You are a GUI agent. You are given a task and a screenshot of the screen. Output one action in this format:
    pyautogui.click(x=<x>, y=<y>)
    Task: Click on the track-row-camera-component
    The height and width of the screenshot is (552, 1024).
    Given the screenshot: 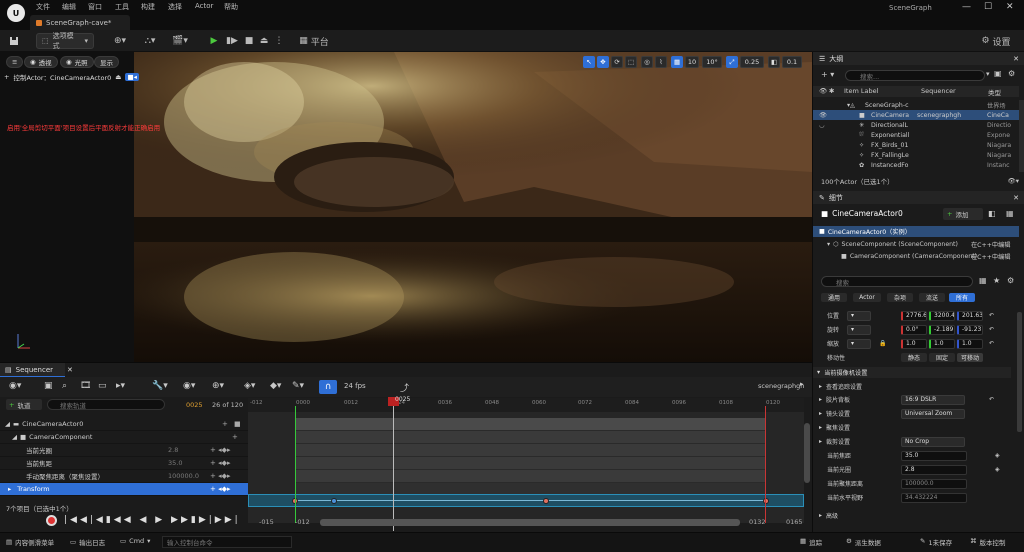 What is the action you would take?
    pyautogui.click(x=530, y=437)
    